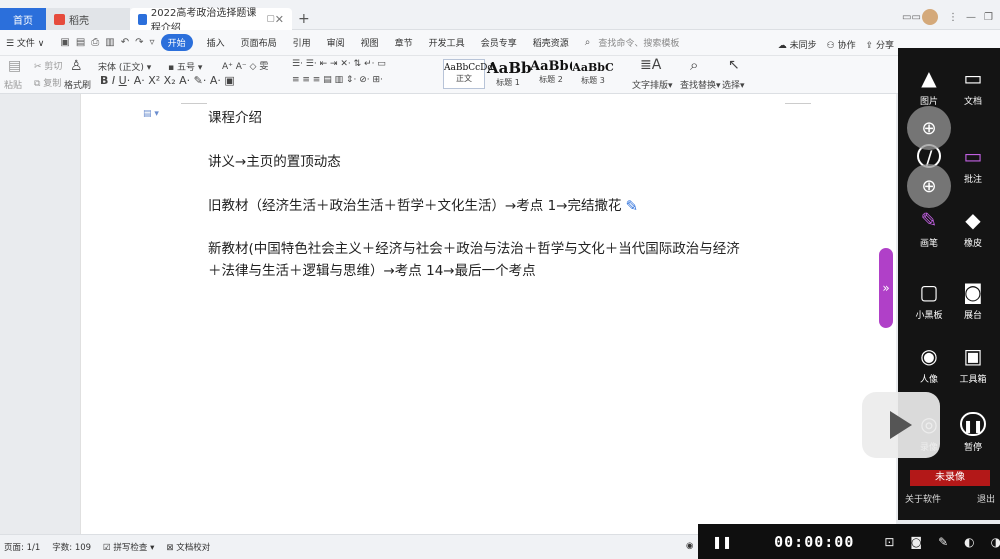  Describe the element at coordinates (973, 86) in the screenshot. I see `tool-document: ▭ 文档` at that location.